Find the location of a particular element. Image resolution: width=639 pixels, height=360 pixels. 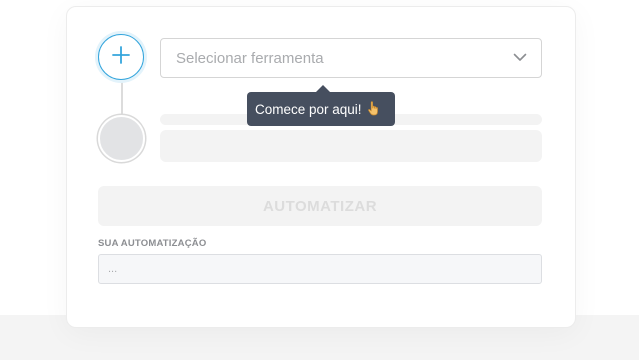

plus-icon is located at coordinates (121, 57).